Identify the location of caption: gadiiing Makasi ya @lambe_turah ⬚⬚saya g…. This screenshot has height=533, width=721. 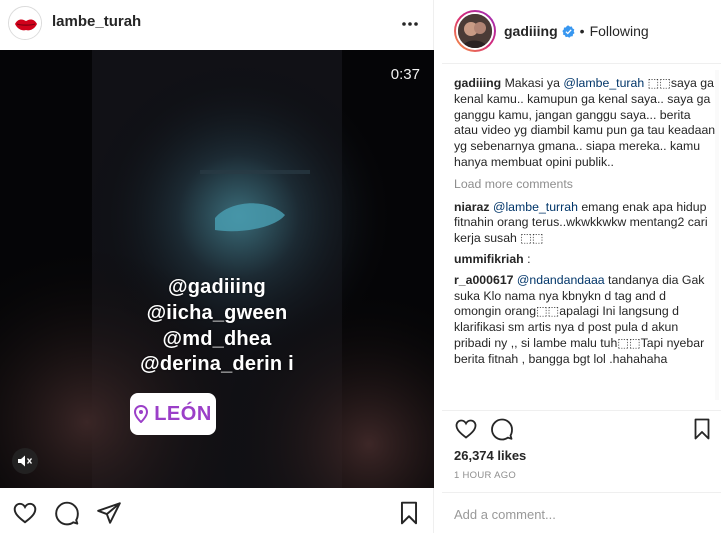
(585, 123).